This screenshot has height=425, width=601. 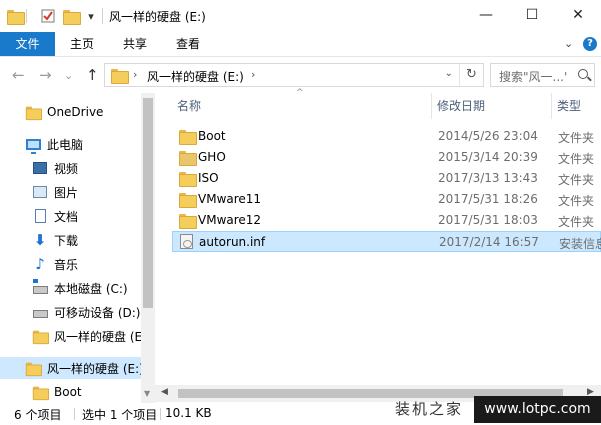 What do you see at coordinates (300, 44) in the screenshot?
I see `ribbon-tabs: 文件 主页 共享 查看 ⌄ ?` at bounding box center [300, 44].